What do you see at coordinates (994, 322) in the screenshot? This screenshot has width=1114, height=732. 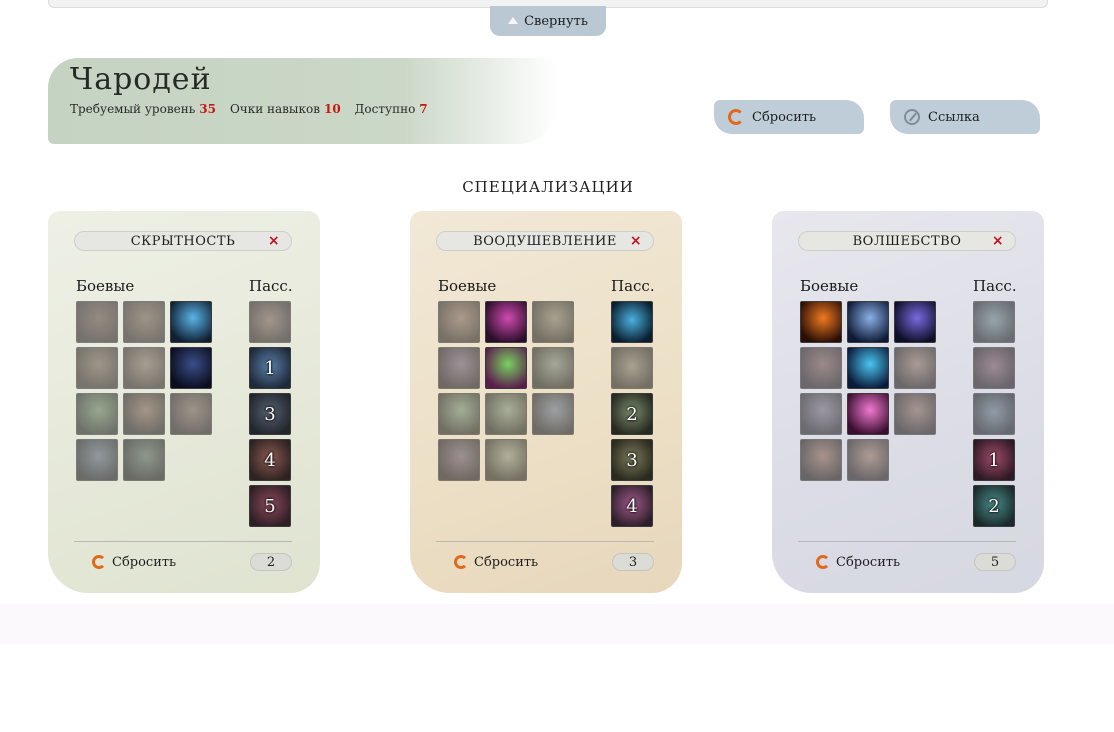 I see `ward-icon` at bounding box center [994, 322].